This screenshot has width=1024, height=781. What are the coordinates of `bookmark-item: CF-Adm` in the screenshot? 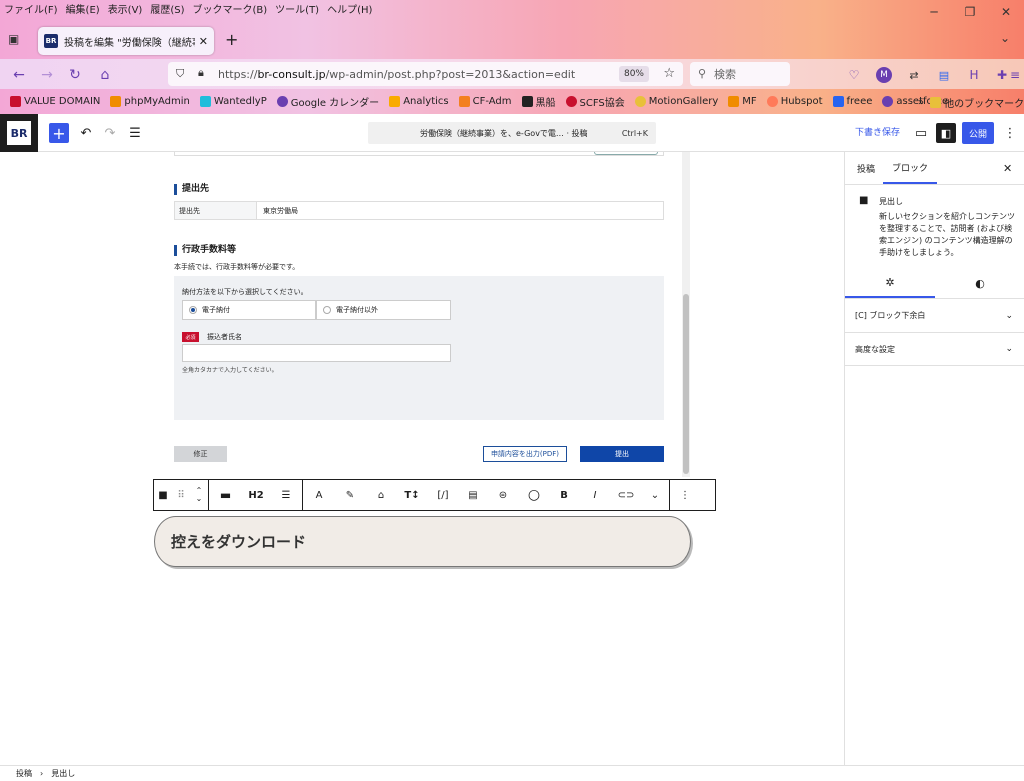 It's located at (485, 101).